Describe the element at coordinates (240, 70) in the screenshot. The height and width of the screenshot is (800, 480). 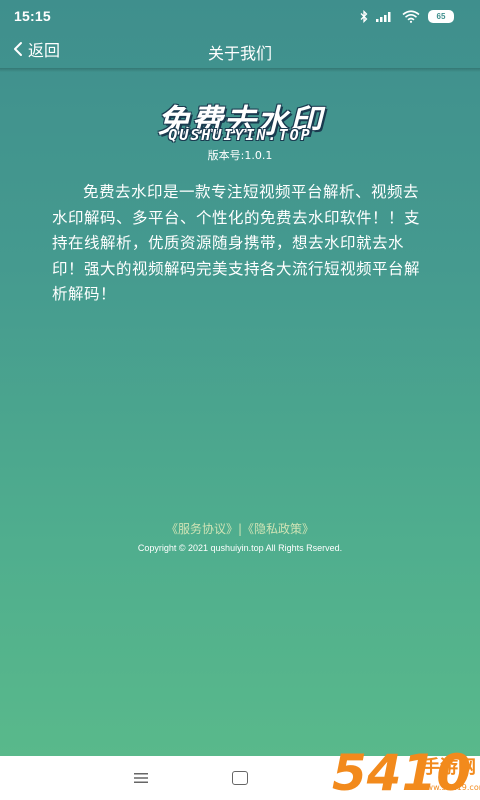
I see `nav-shadow-divider` at that location.